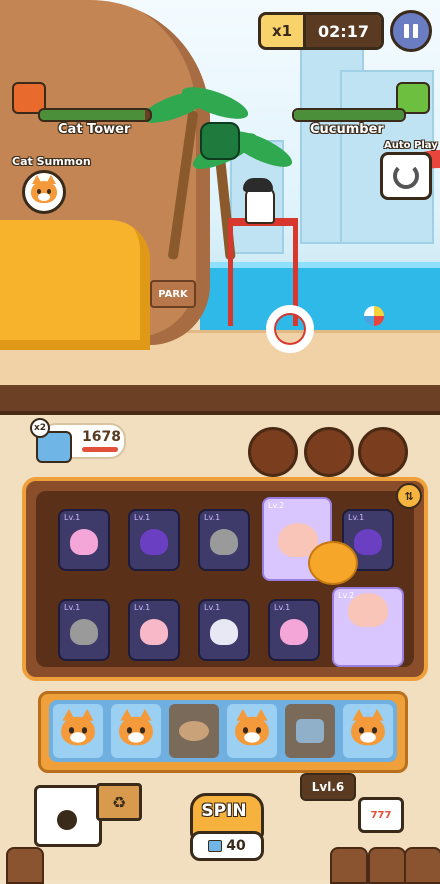 This screenshot has width=440, height=884. What do you see at coordinates (290, 329) in the screenshot?
I see `life-ring` at bounding box center [290, 329].